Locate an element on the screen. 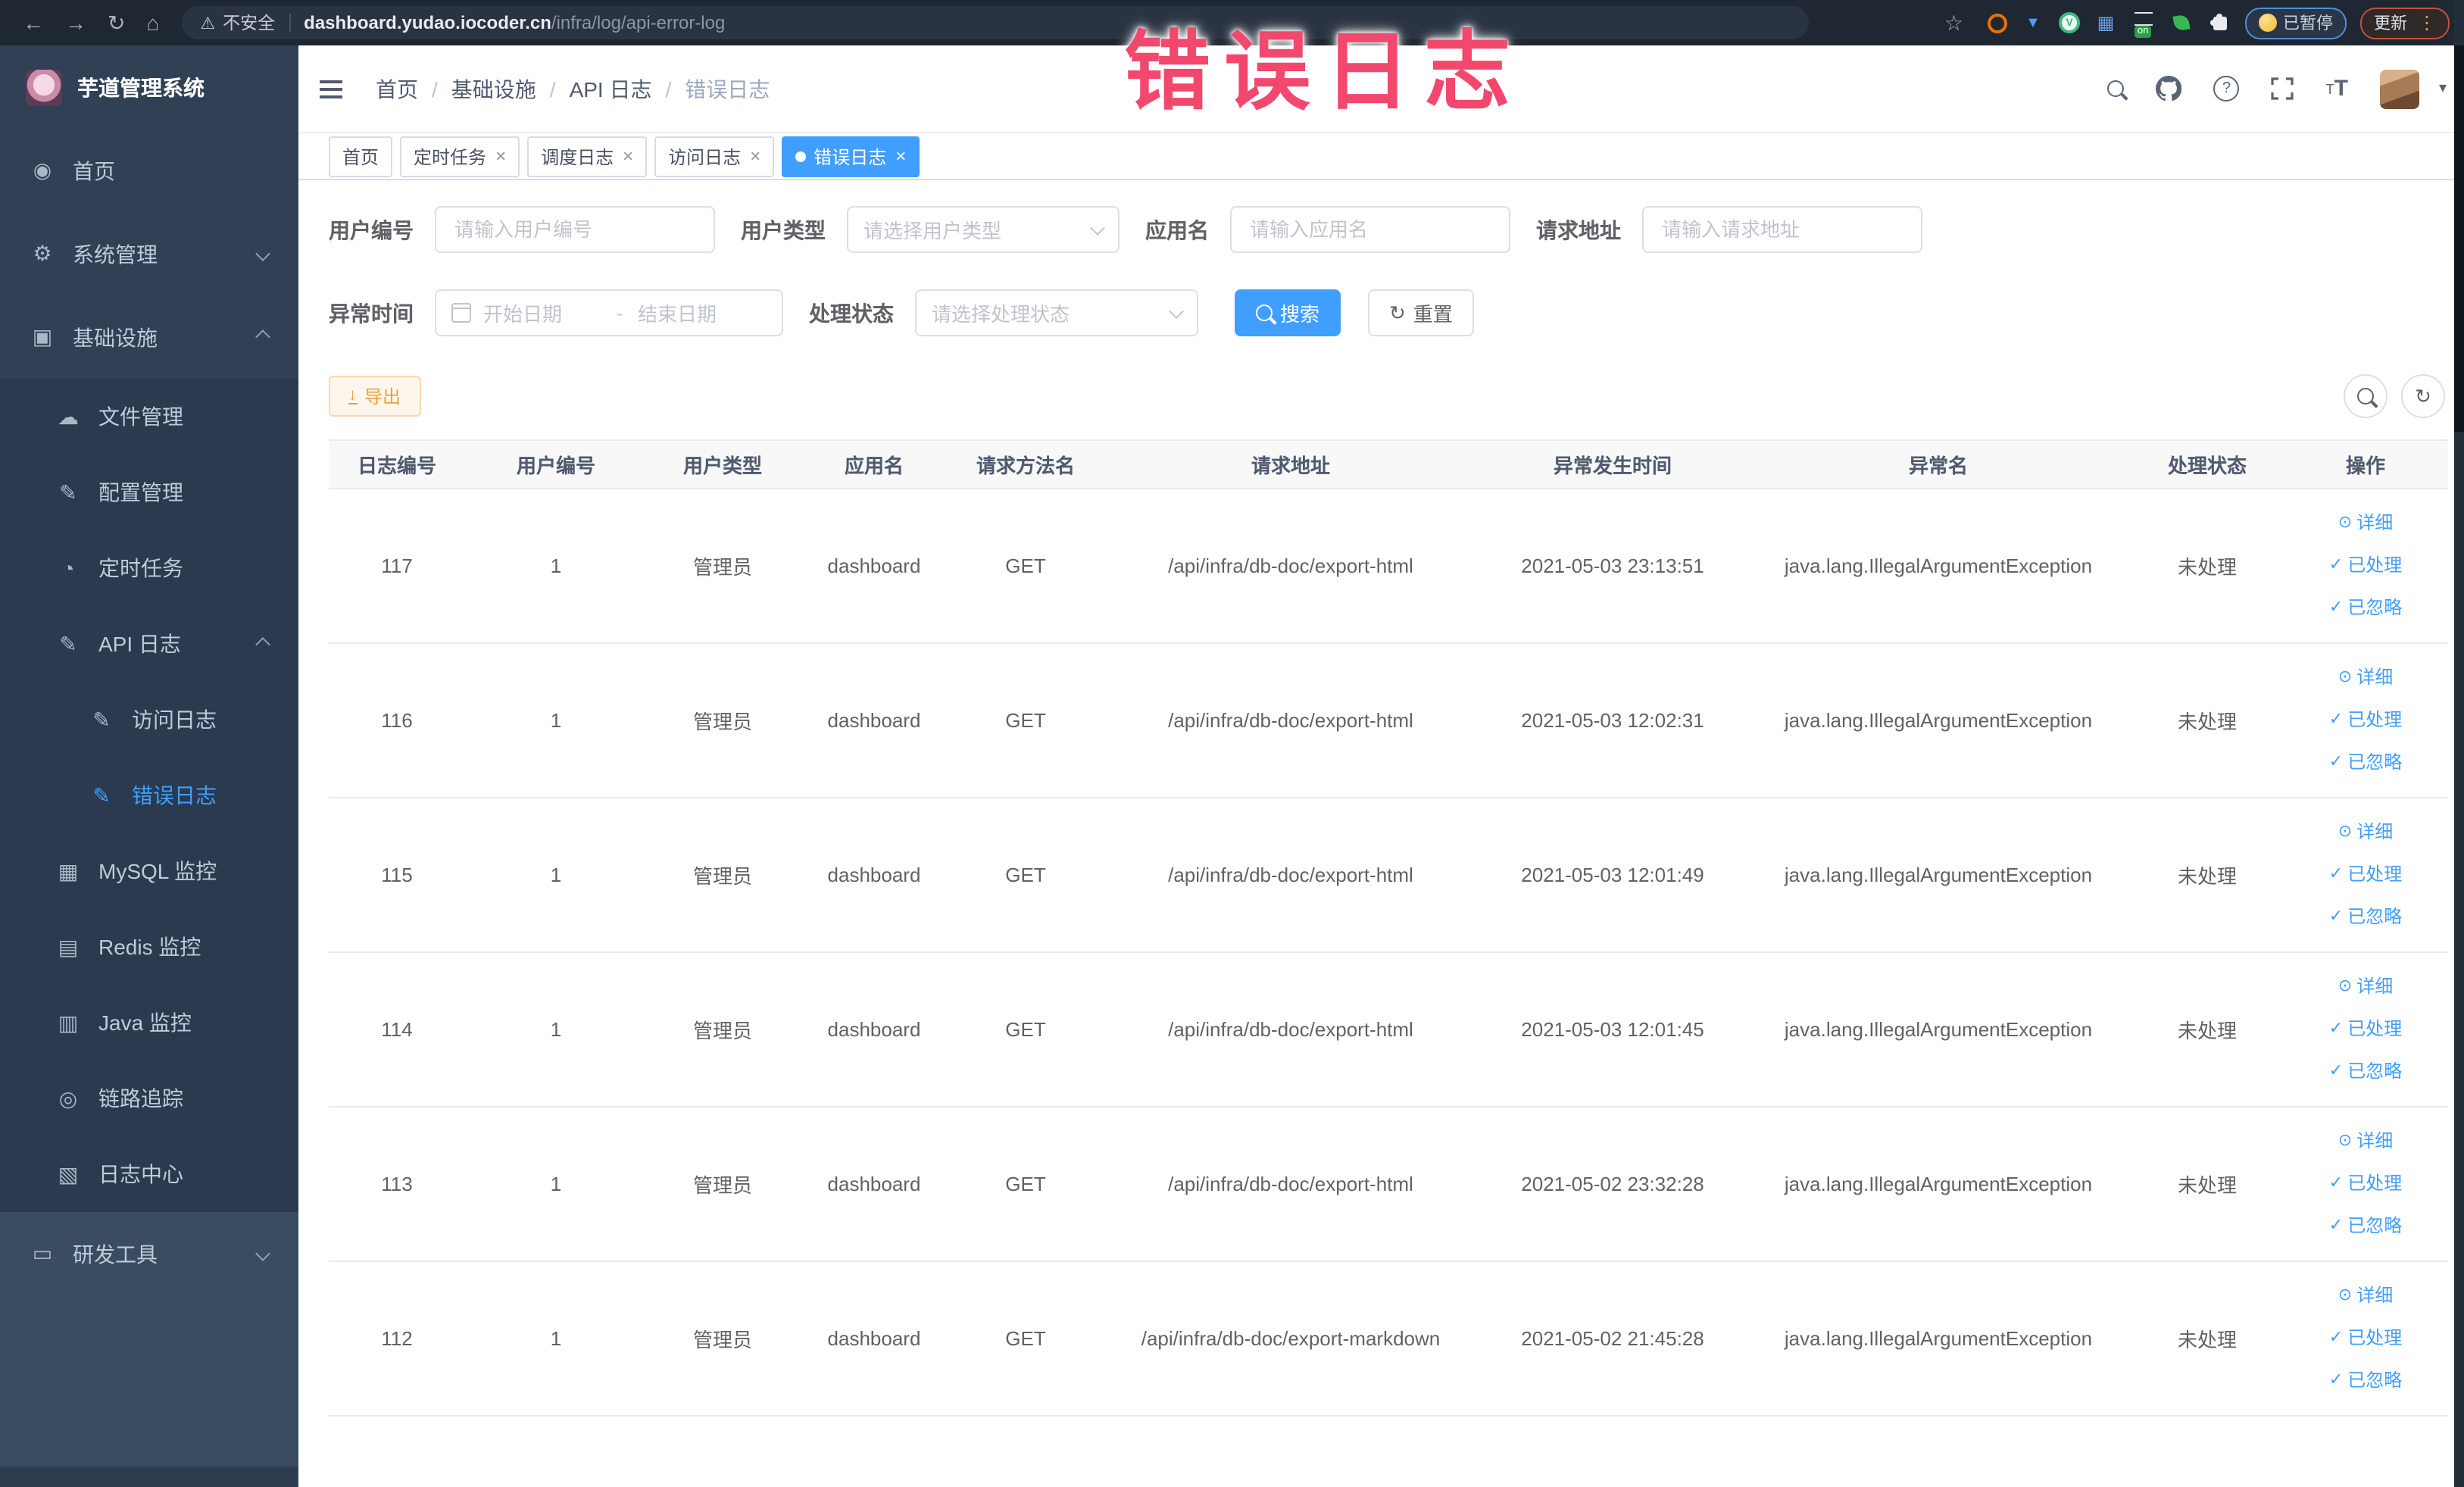  sidebar-item-redis: ▤ Redis 监控 is located at coordinates (149, 947).